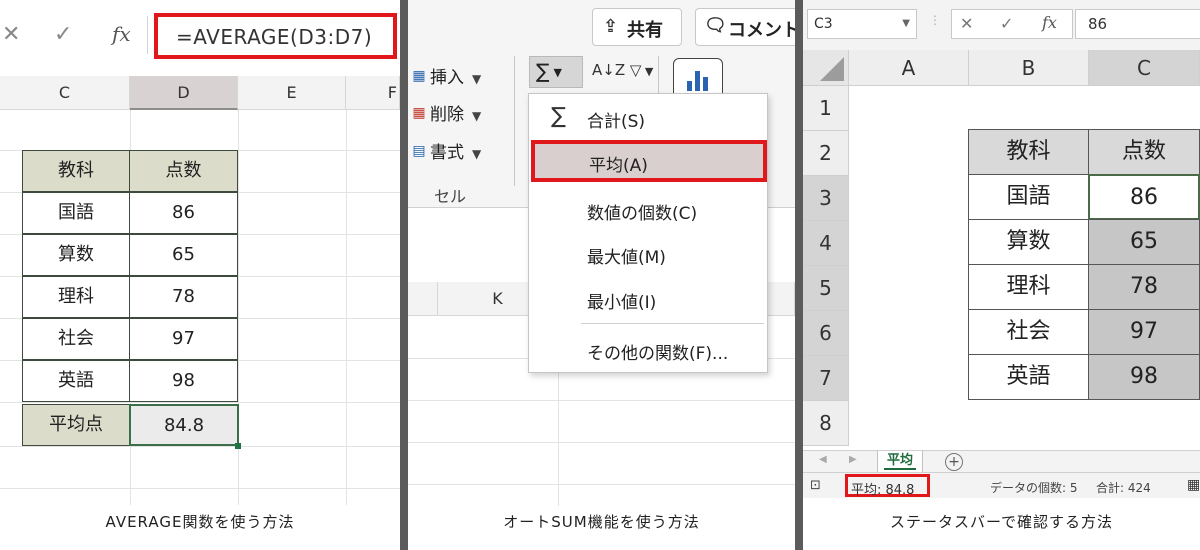 This screenshot has height=550, width=1200. I want to click on row-header: 4, so click(826, 243).